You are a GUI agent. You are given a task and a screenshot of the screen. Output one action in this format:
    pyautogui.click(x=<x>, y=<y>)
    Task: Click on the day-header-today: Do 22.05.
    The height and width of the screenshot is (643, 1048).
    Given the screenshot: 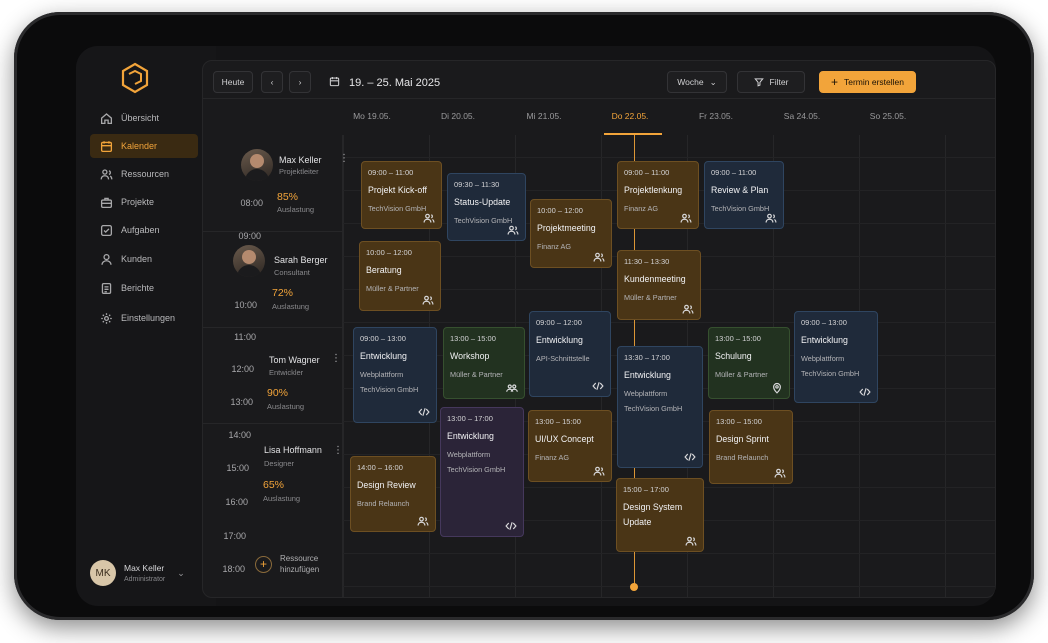 What is the action you would take?
    pyautogui.click(x=630, y=116)
    